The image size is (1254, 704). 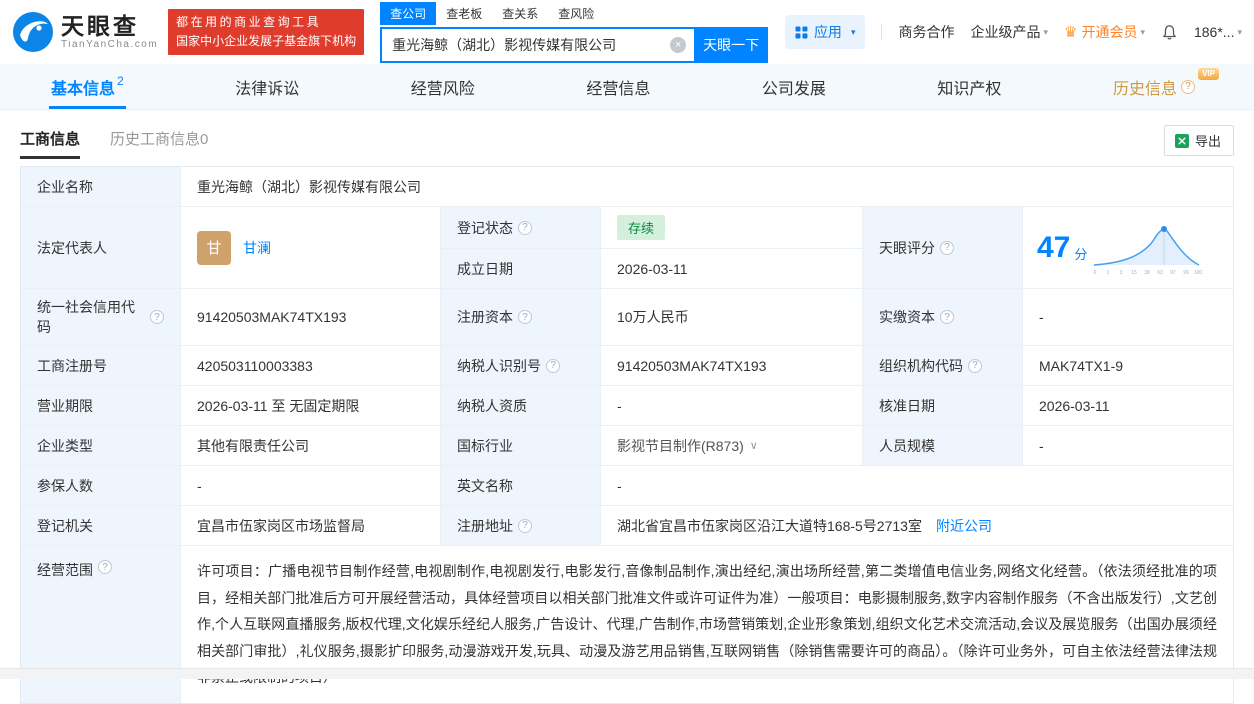 I want to click on staff-size-value: -, so click(x=1128, y=446).